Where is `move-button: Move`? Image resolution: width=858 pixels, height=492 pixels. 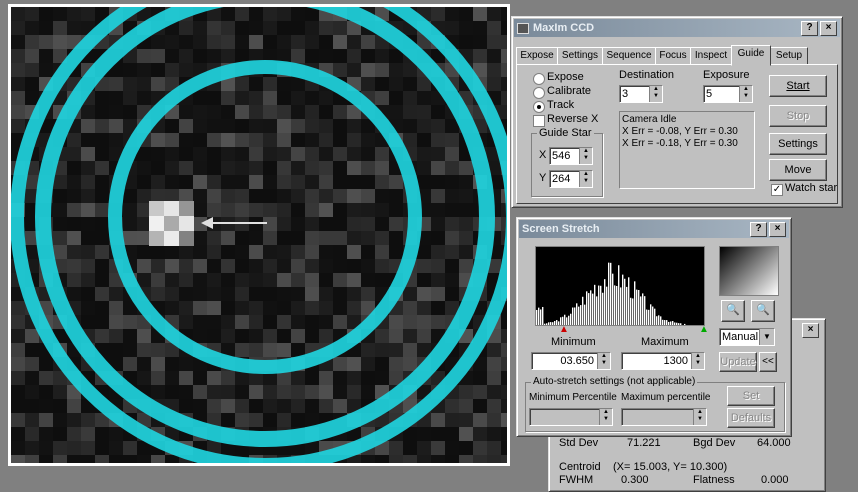
move-button: Move is located at coordinates (798, 170).